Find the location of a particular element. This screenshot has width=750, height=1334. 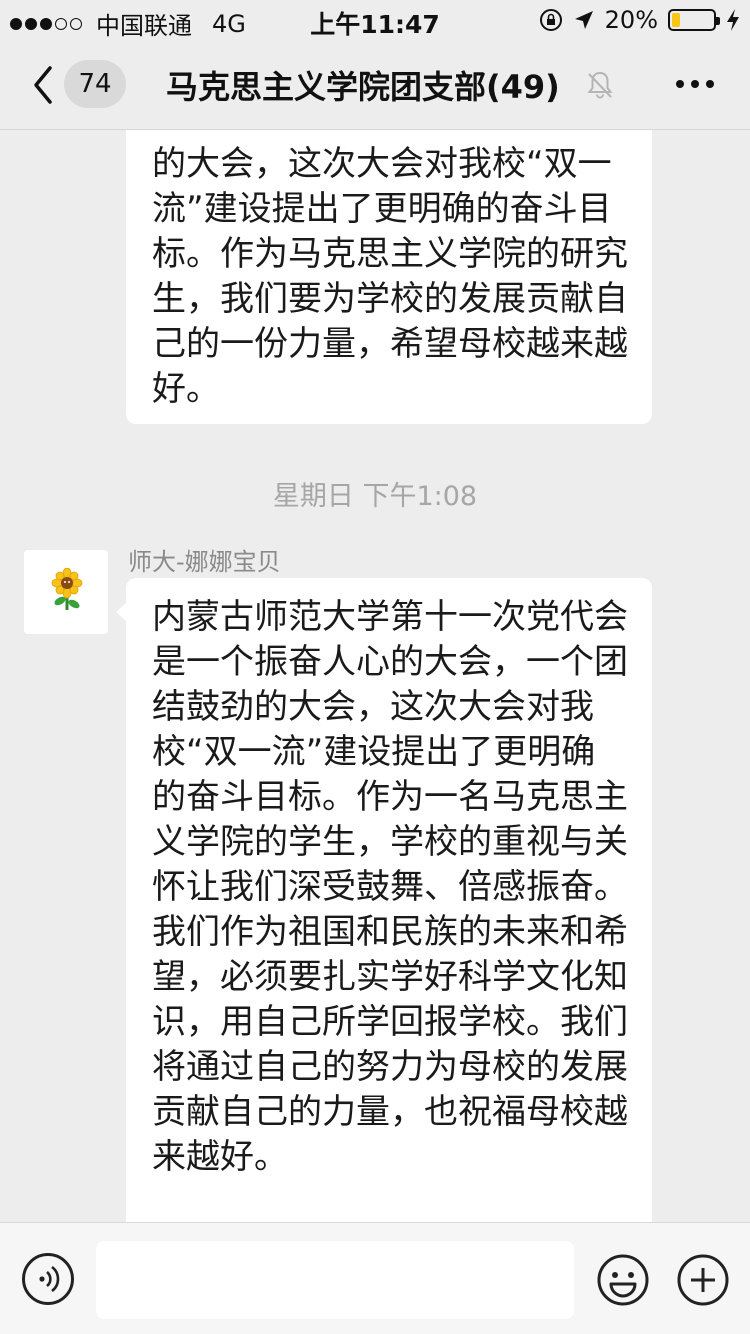

message-input is located at coordinates (335, 1280).